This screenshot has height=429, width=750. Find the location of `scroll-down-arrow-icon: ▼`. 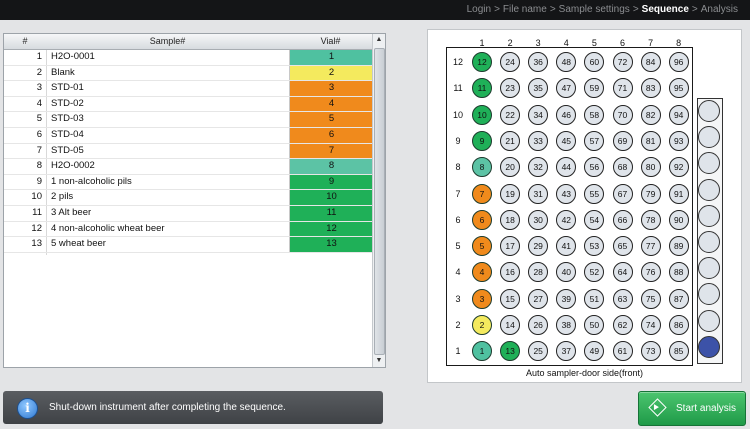

scroll-down-arrow-icon: ▼ is located at coordinates (379, 361).